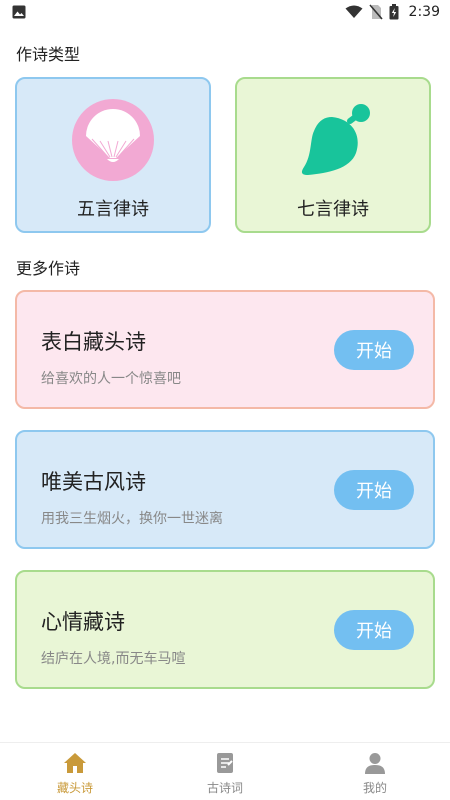  Describe the element at coordinates (354, 11) in the screenshot. I see `wifi-icon` at that location.